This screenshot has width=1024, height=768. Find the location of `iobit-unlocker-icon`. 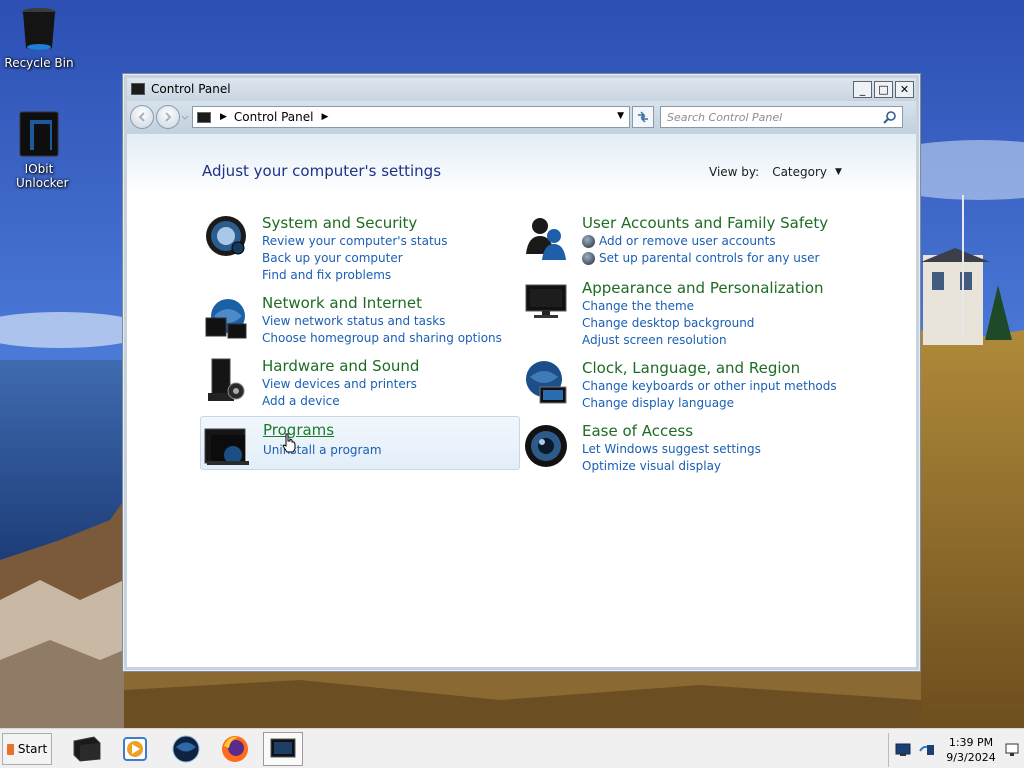

iobit-unlocker-icon is located at coordinates (39, 134).